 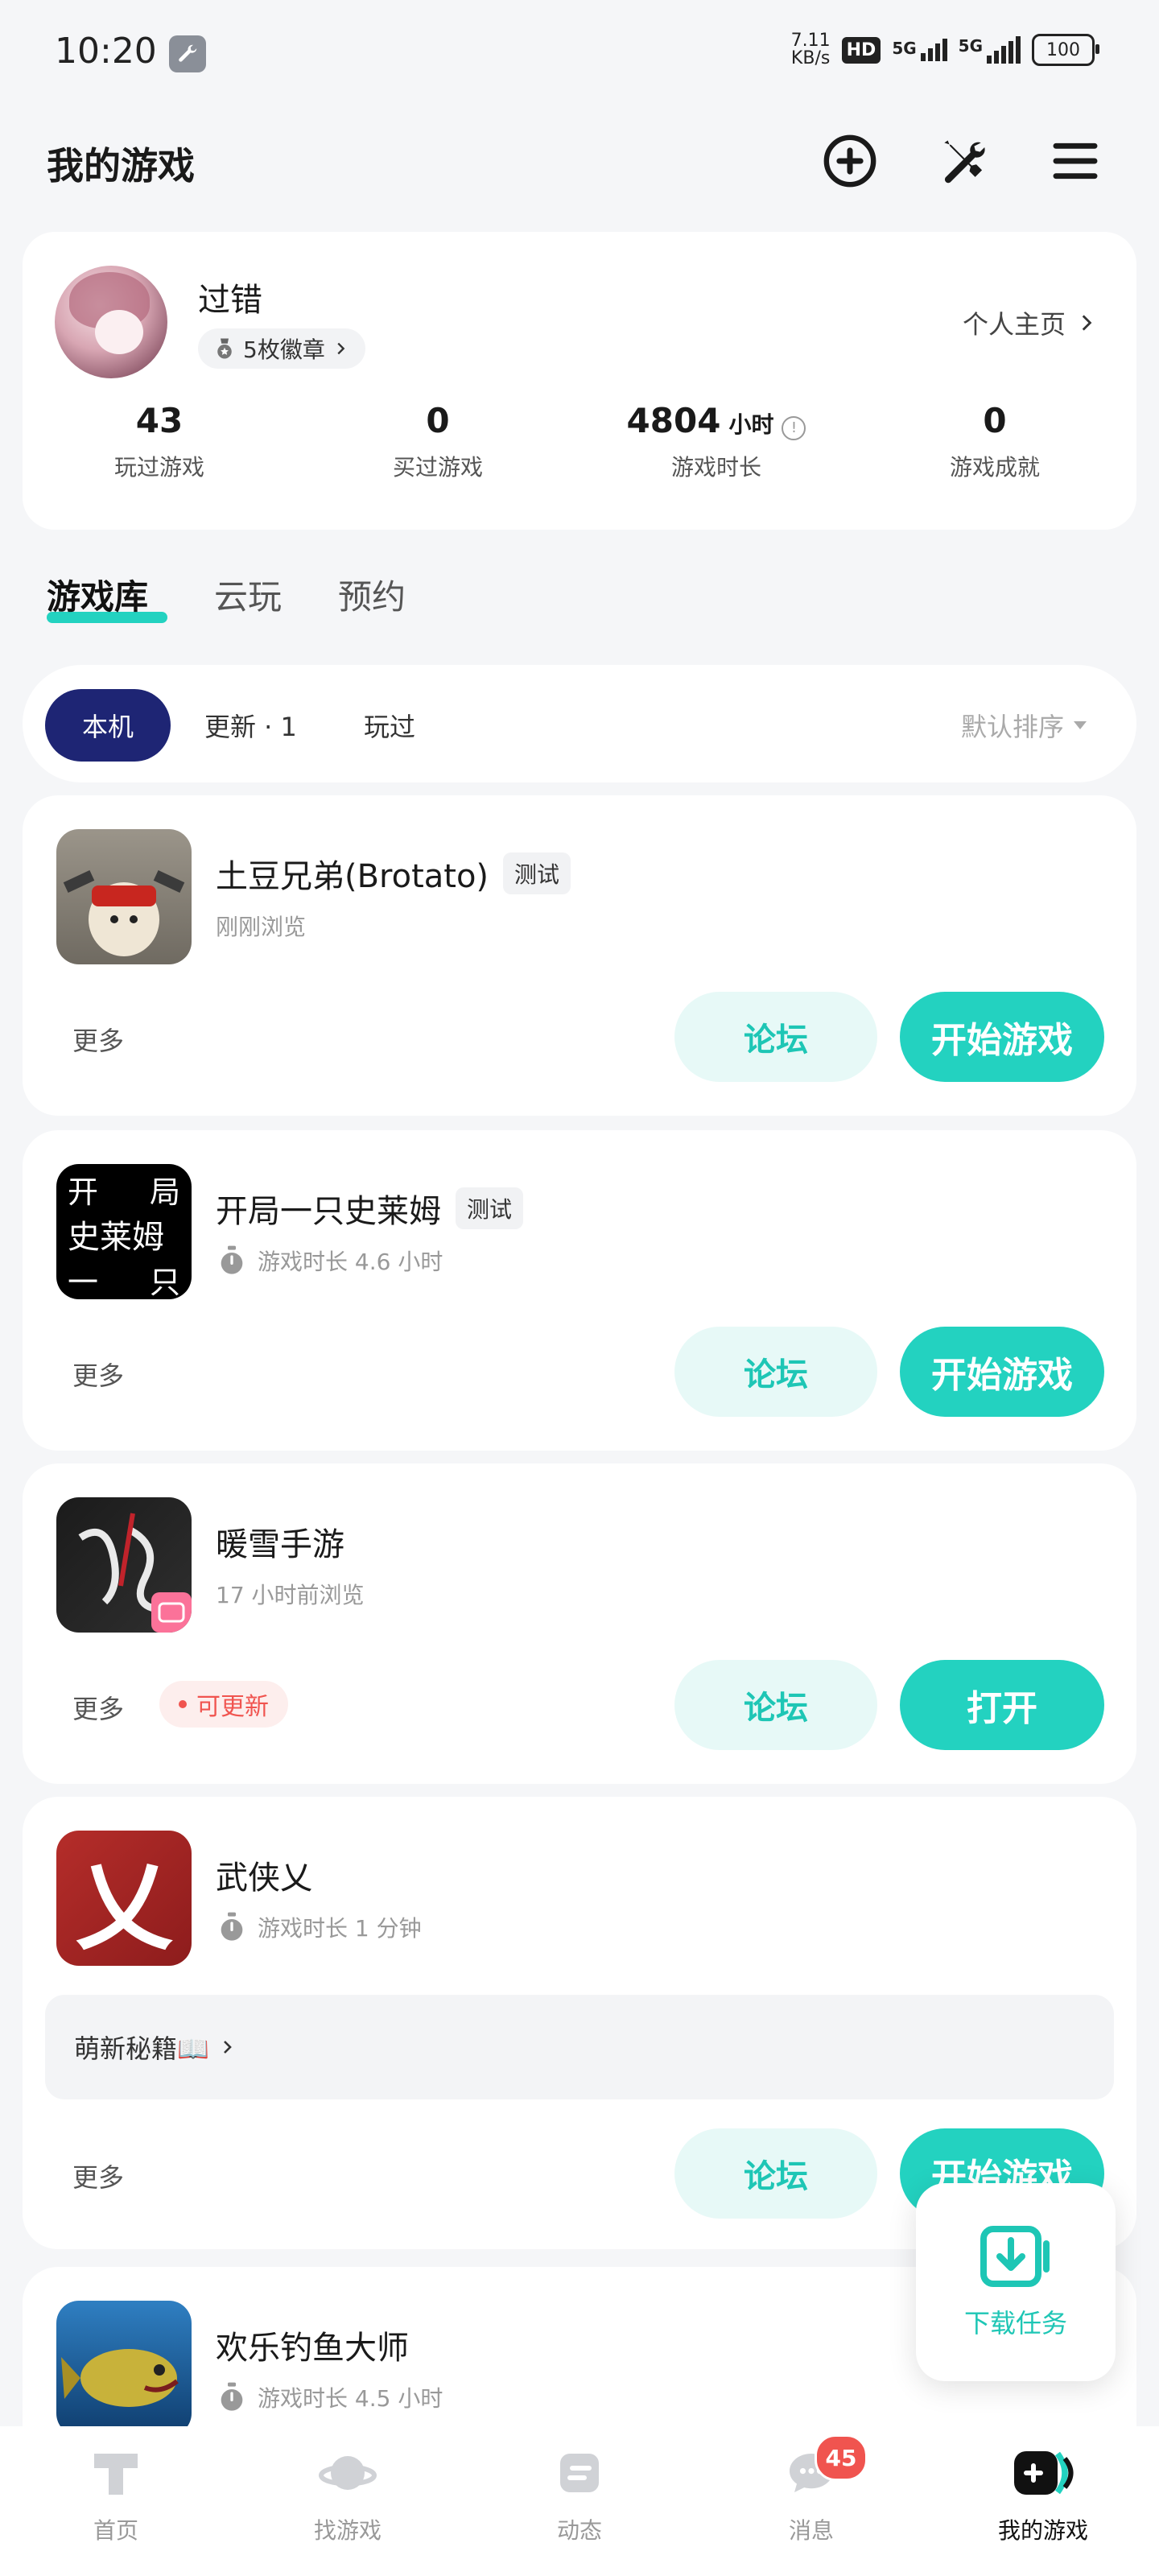 What do you see at coordinates (251, 725) in the screenshot?
I see `filter-update: 更新 · 1` at bounding box center [251, 725].